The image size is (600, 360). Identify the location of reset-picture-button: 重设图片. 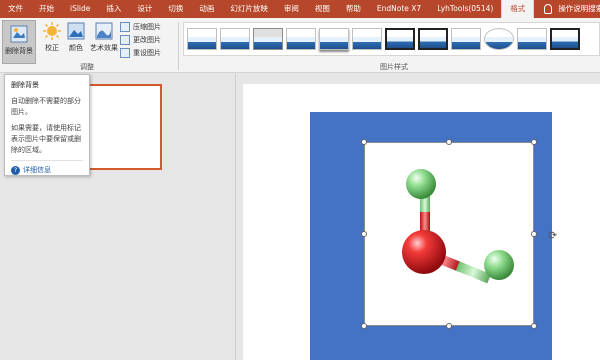
(140, 52).